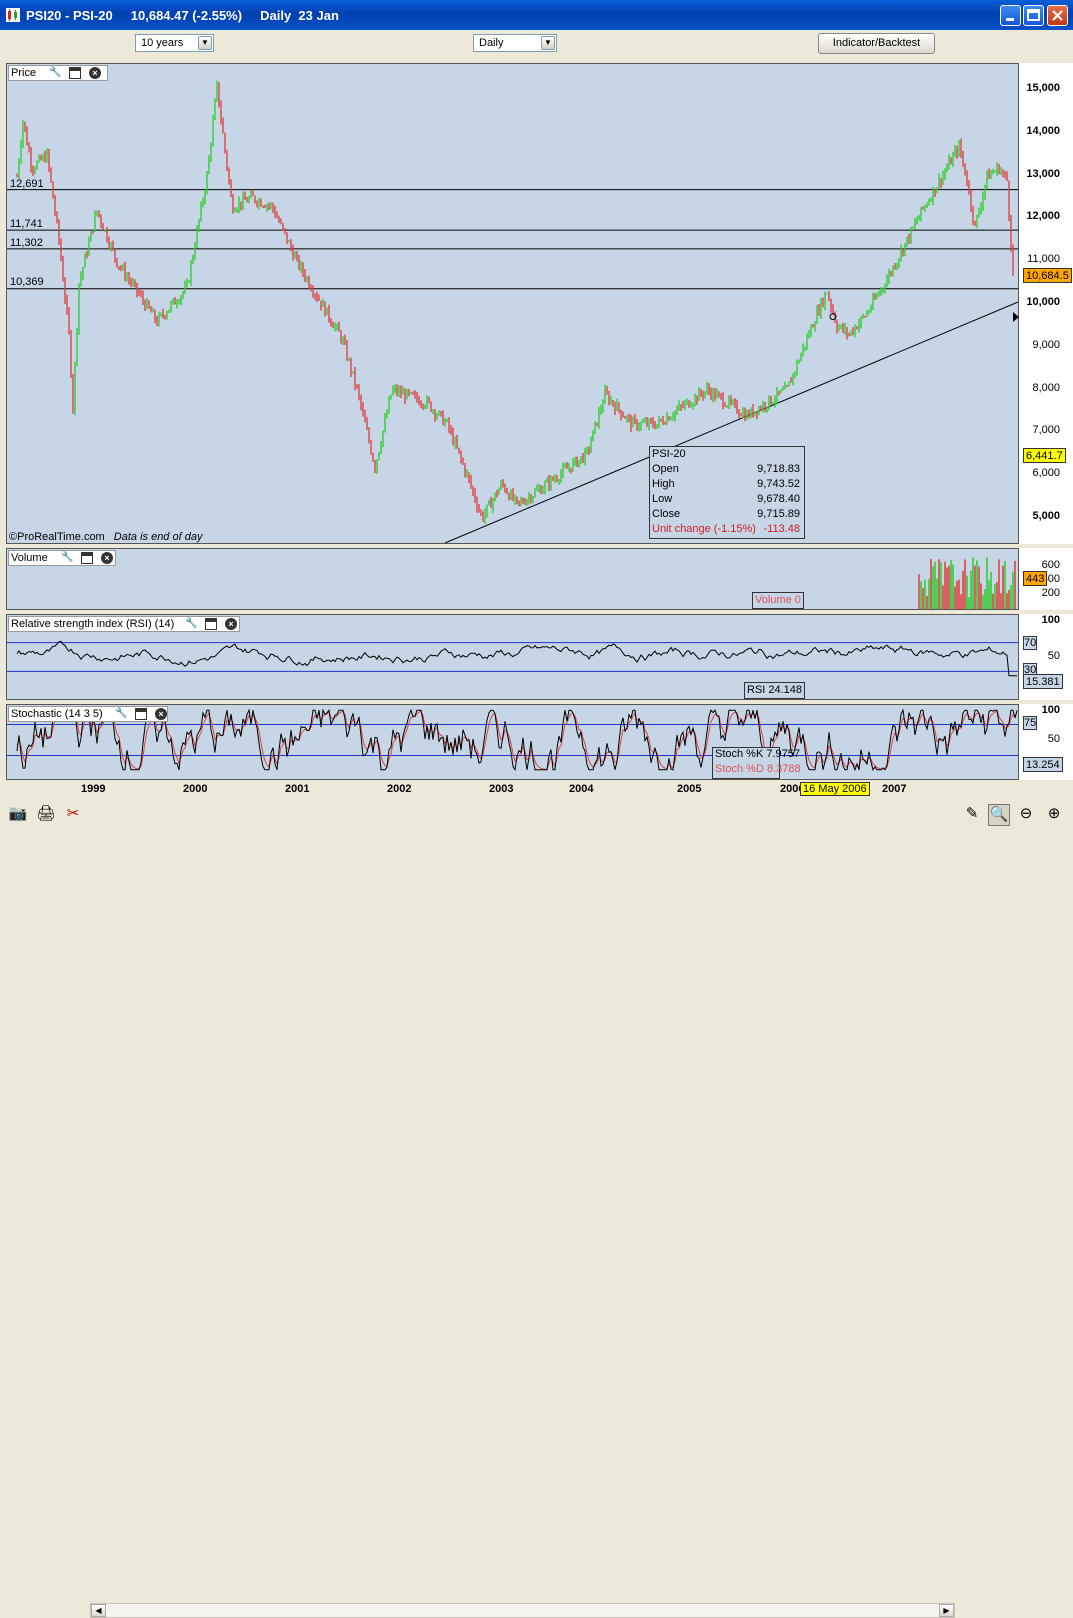 The height and width of the screenshot is (1618, 1073). What do you see at coordinates (972, 814) in the screenshot?
I see `draw-tool-icon: ✎` at bounding box center [972, 814].